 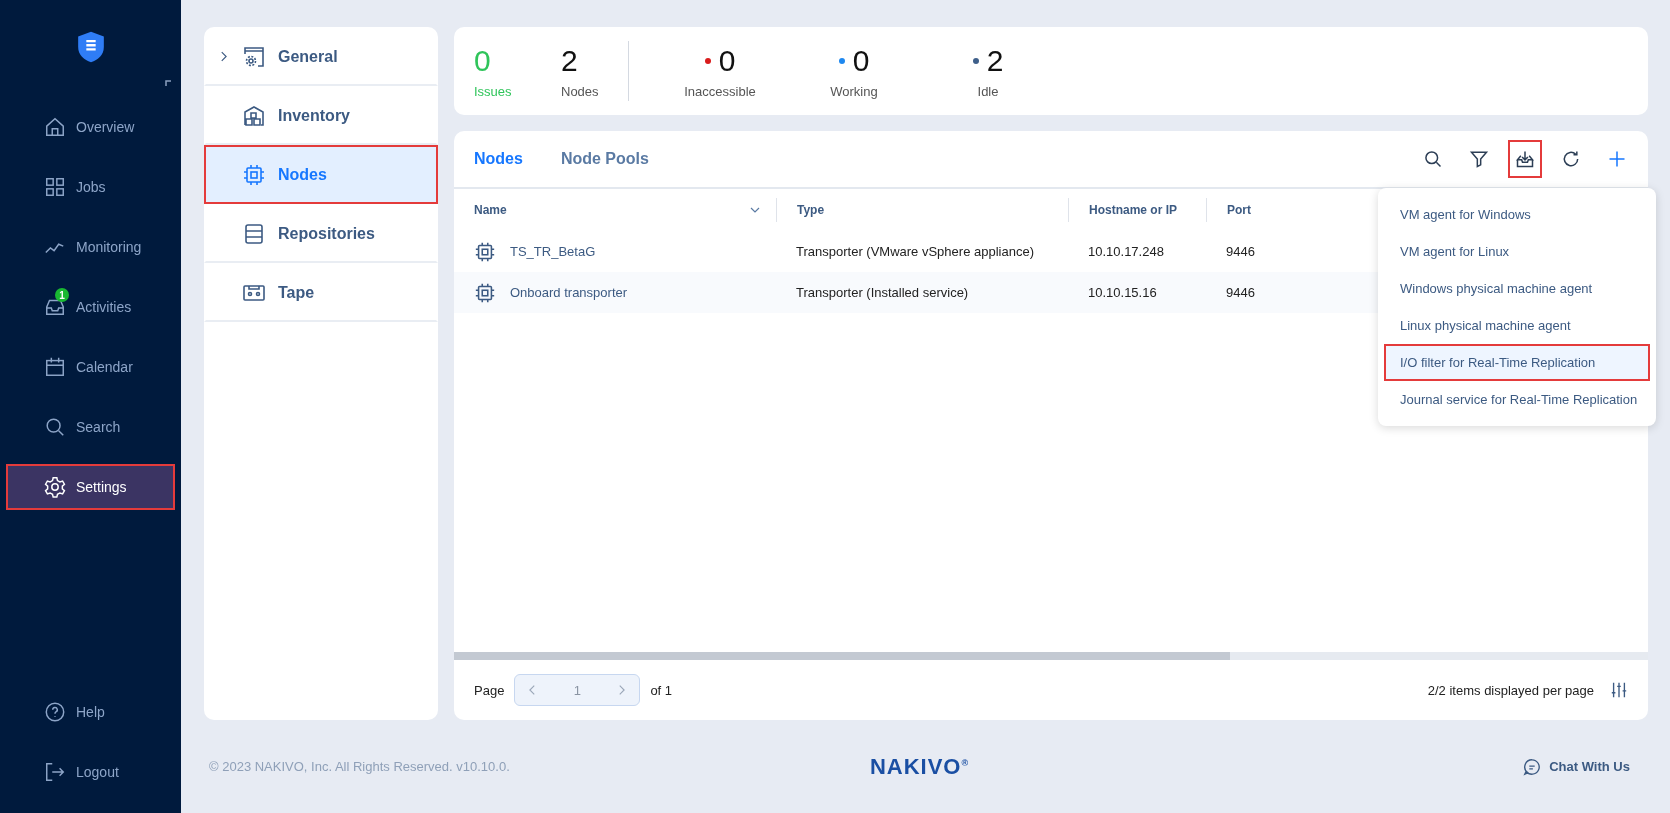 I want to click on warehouse-icon, so click(x=254, y=115).